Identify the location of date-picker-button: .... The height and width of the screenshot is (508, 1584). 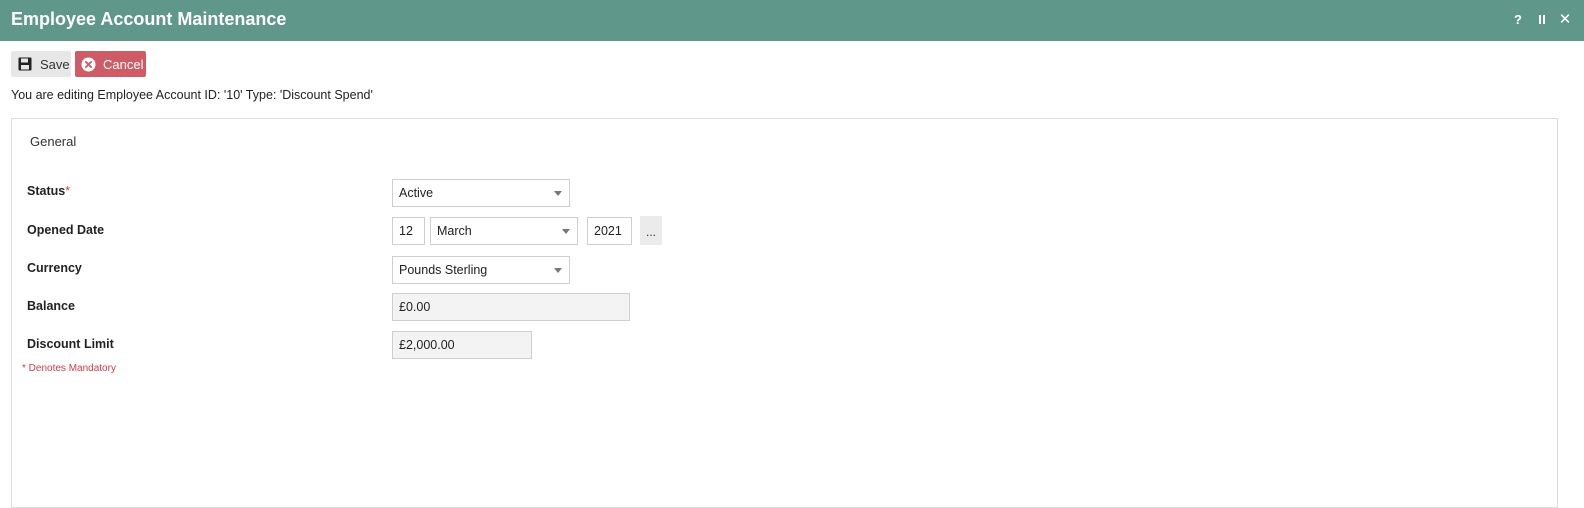
(651, 230).